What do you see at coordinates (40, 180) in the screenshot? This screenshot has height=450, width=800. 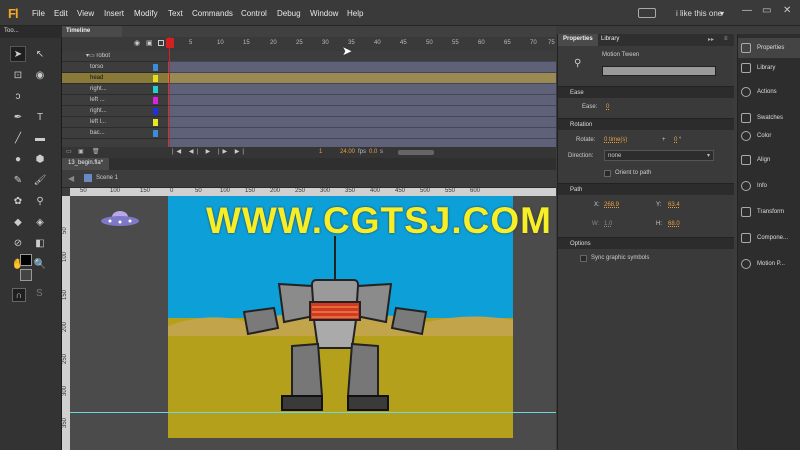 I see `brush-tool-icon: 🖌` at bounding box center [40, 180].